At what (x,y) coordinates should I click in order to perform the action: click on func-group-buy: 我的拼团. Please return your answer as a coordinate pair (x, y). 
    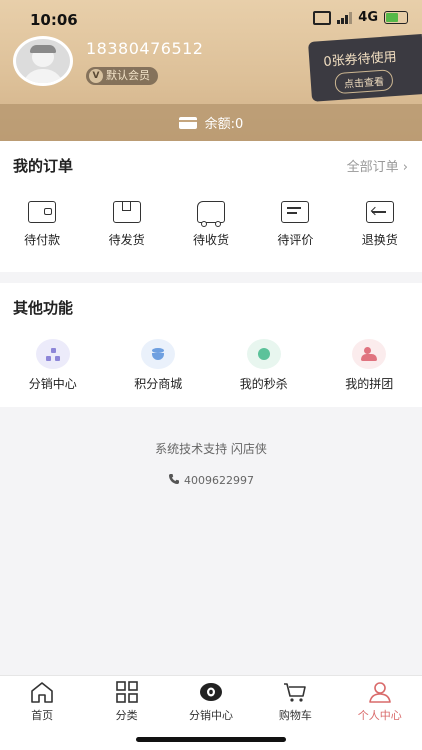
    Looking at the image, I should click on (369, 365).